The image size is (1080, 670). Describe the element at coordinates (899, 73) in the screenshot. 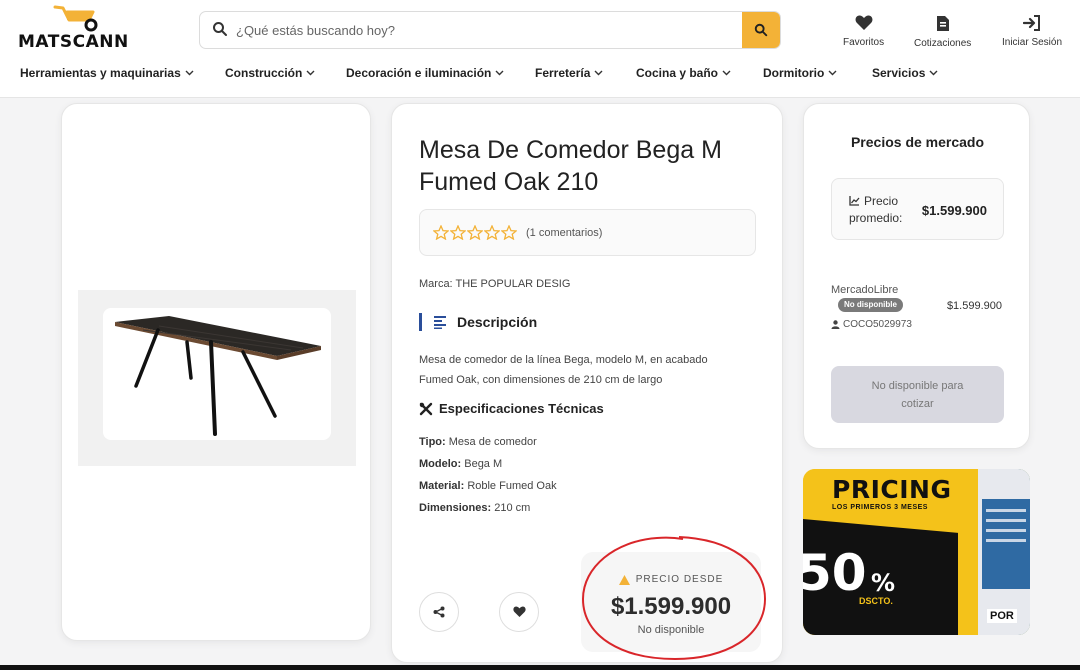

I see `nav-label: Servicios` at that location.